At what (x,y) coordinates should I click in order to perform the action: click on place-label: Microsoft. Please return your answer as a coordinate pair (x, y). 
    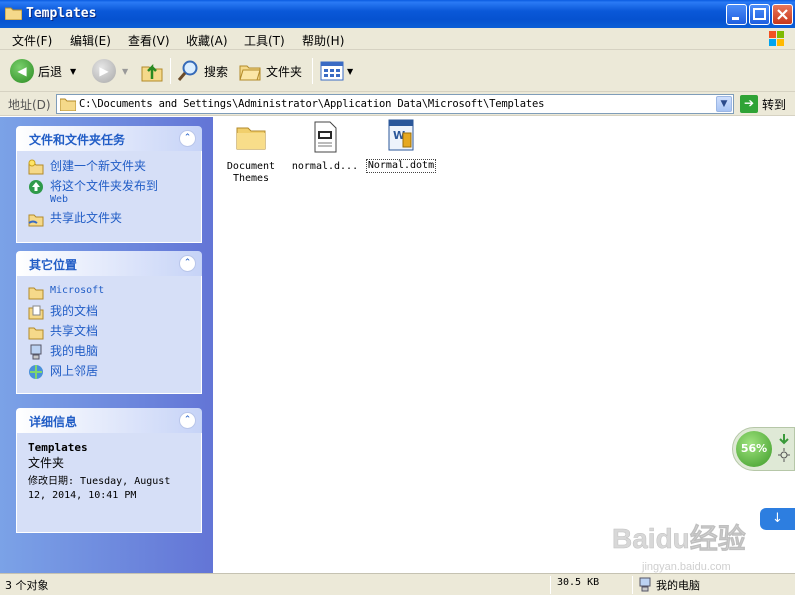
    Looking at the image, I should click on (77, 290).